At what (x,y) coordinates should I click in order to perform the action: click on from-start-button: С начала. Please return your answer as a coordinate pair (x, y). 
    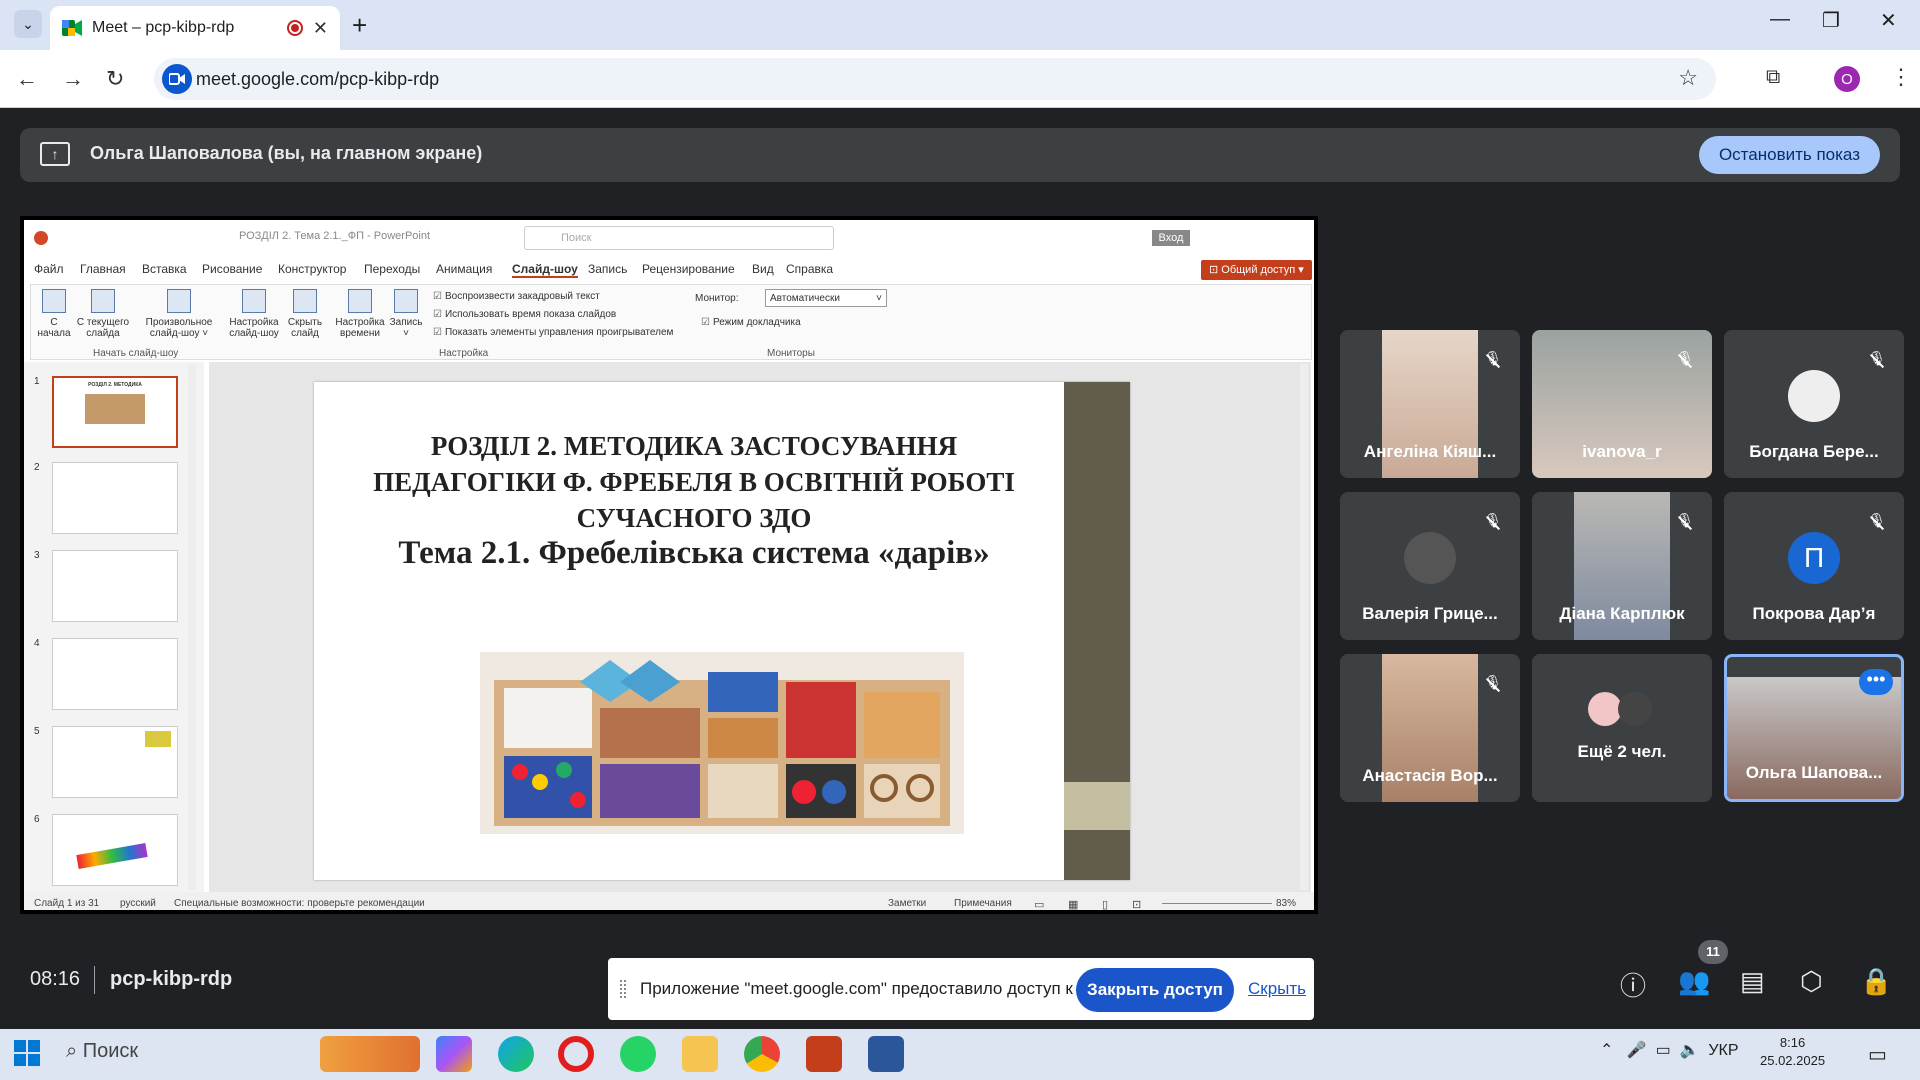
    Looking at the image, I should click on (54, 314).